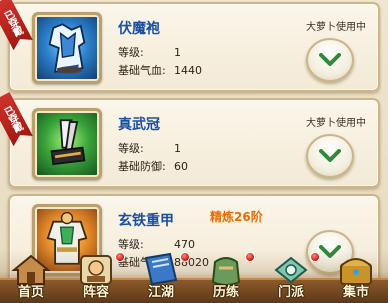 The image size is (388, 303). What do you see at coordinates (290, 292) in the screenshot?
I see `nav-label: 门派` at bounding box center [290, 292].